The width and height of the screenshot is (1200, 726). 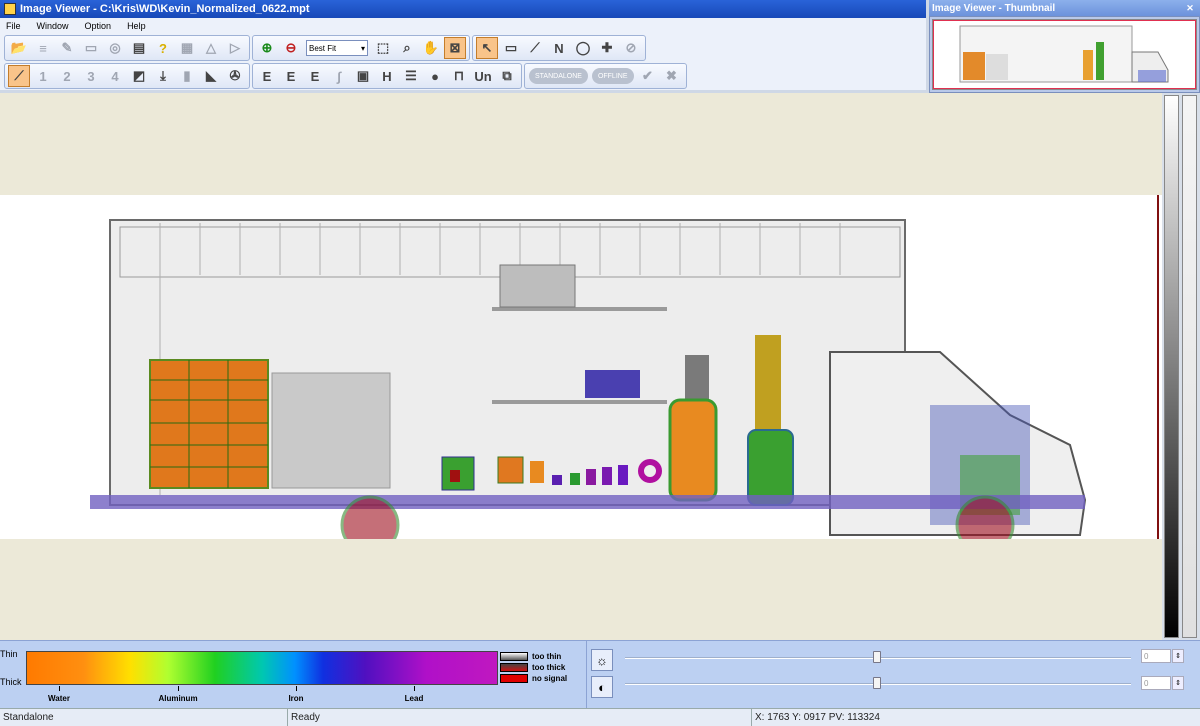 What do you see at coordinates (163, 76) in the screenshot?
I see `download-icon: ⤓` at bounding box center [163, 76].